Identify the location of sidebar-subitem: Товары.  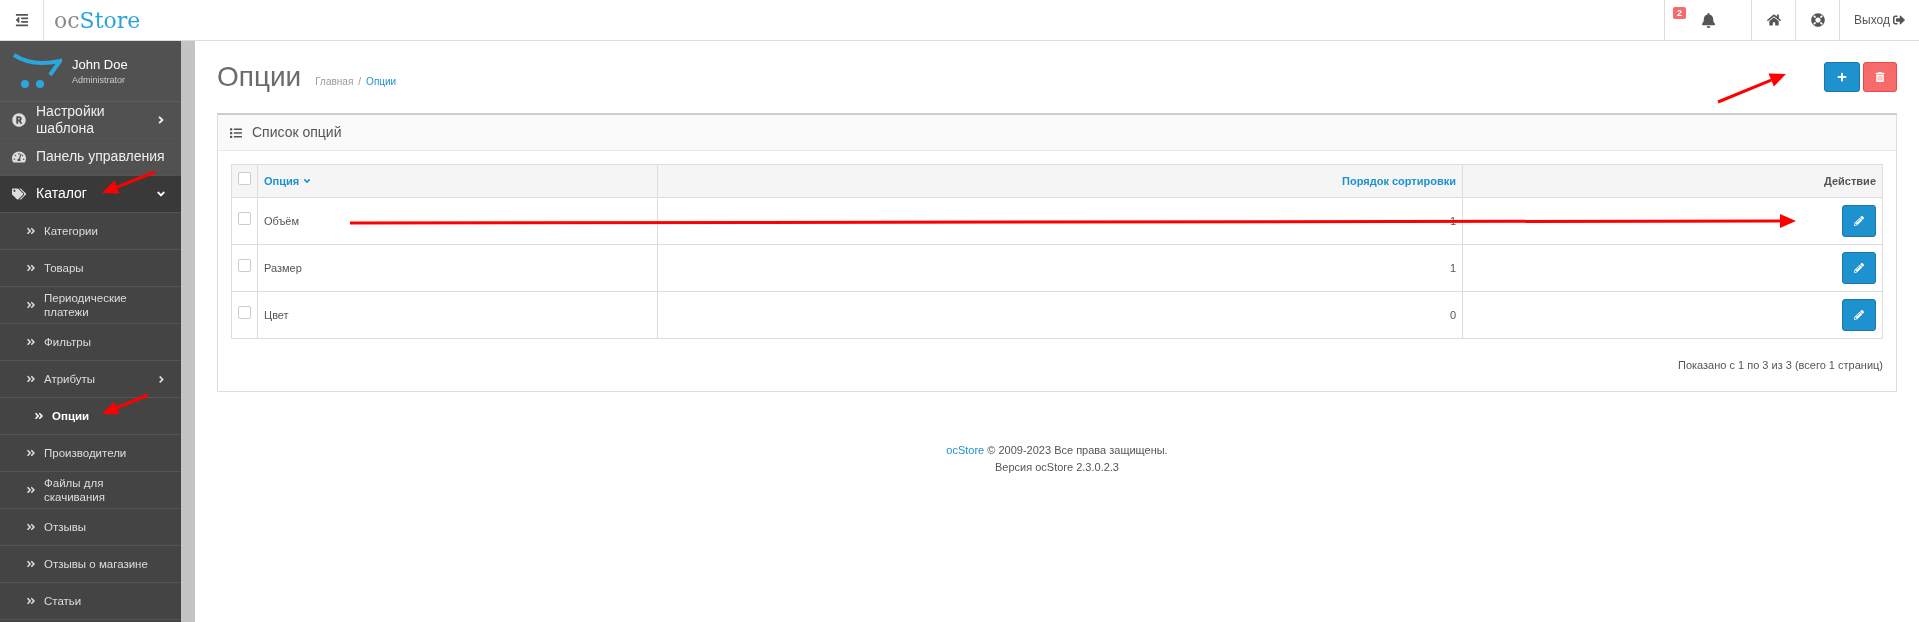
(90, 268).